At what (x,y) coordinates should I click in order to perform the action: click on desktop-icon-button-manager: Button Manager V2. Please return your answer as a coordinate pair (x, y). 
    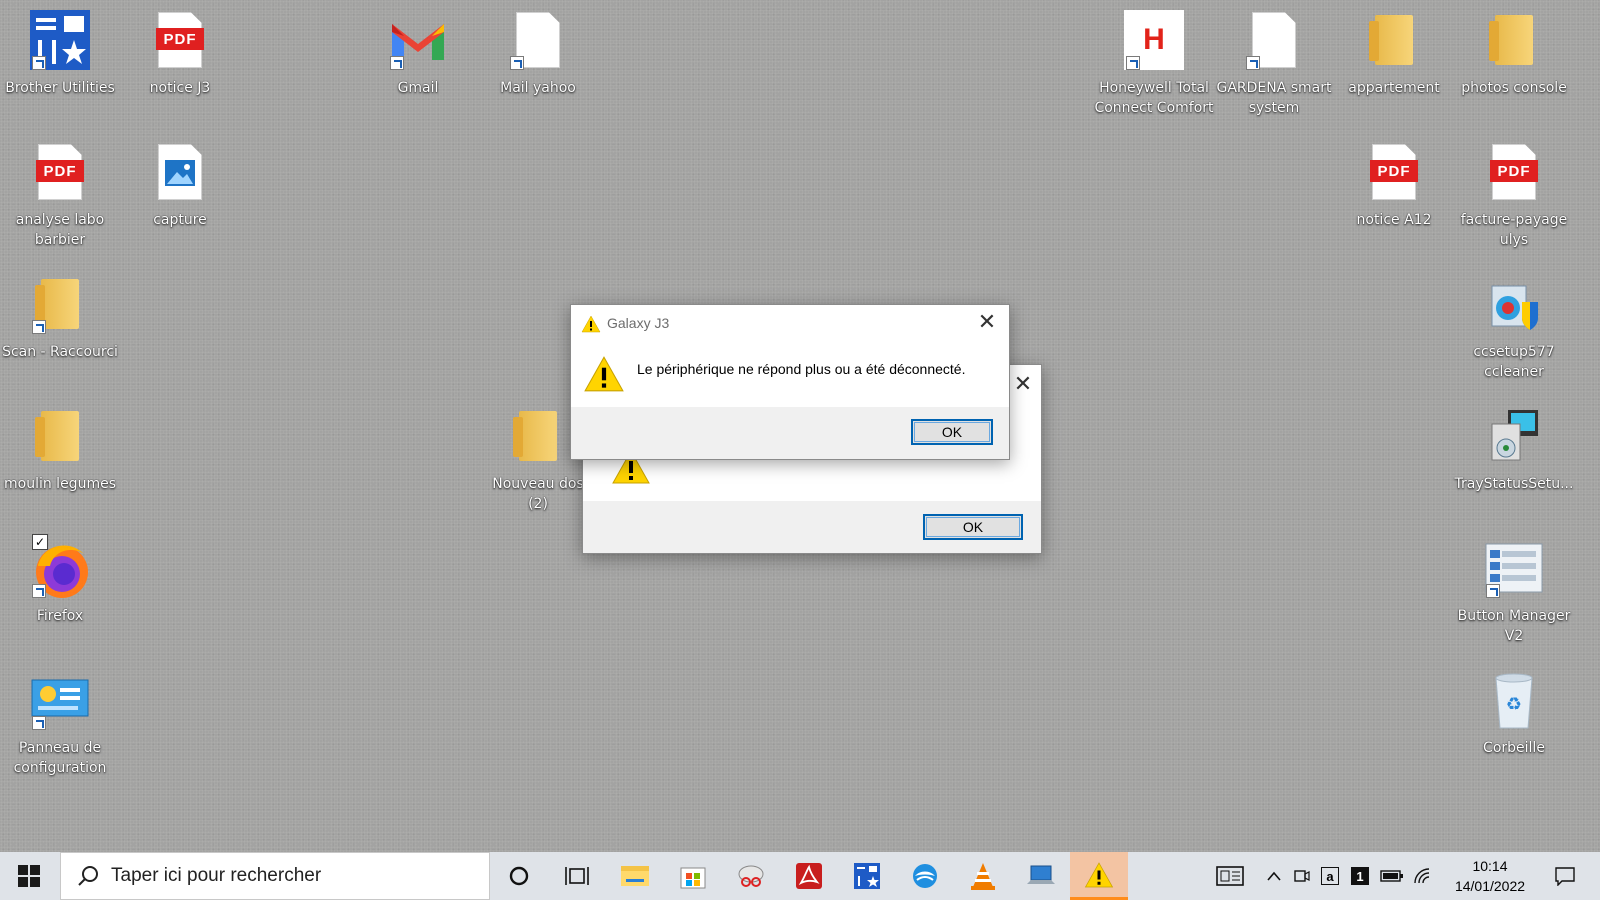
    Looking at the image, I should click on (1514, 591).